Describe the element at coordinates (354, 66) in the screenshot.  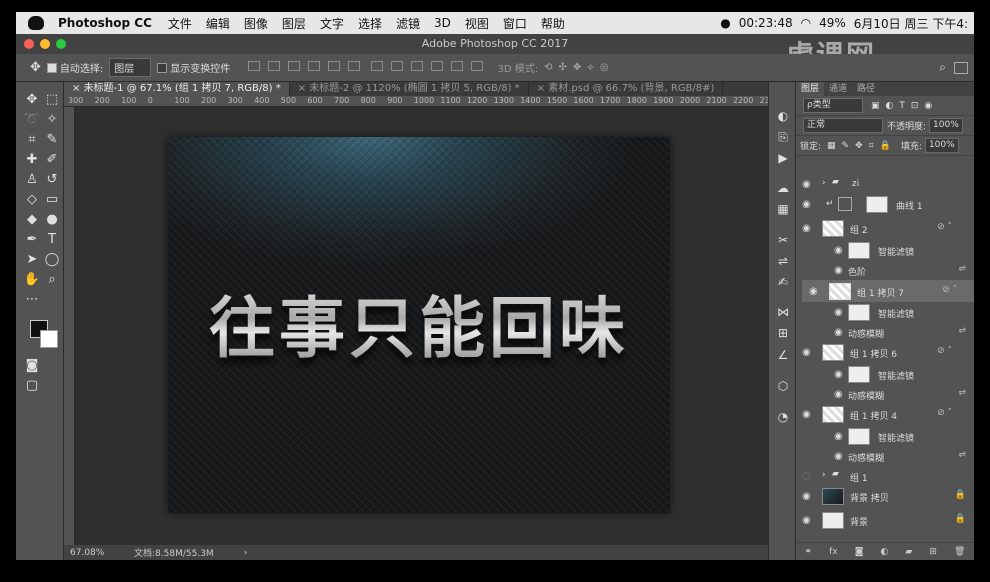
I see `align-right-icon` at that location.